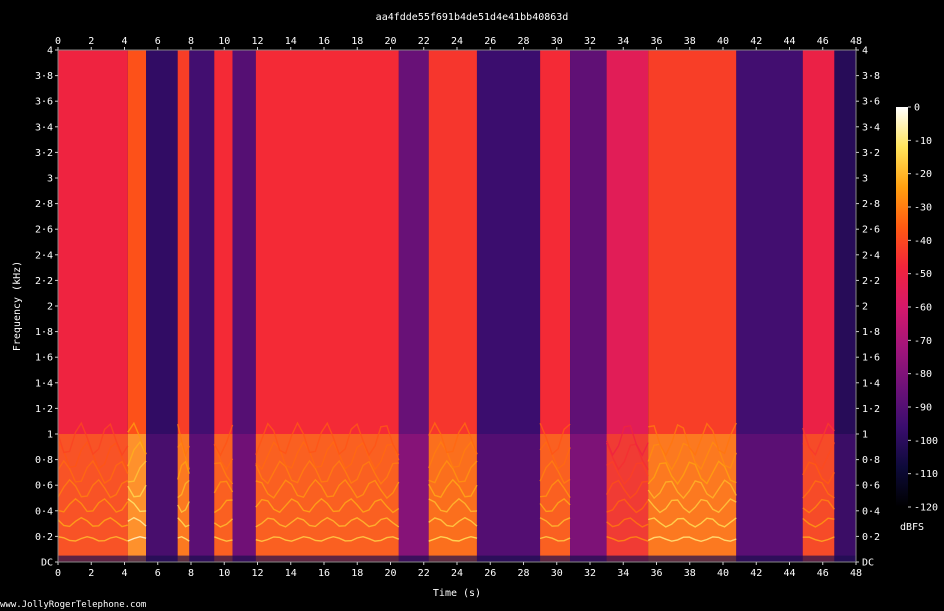  Describe the element at coordinates (926, 508) in the screenshot. I see `colorbar-tick-label: -120` at that location.